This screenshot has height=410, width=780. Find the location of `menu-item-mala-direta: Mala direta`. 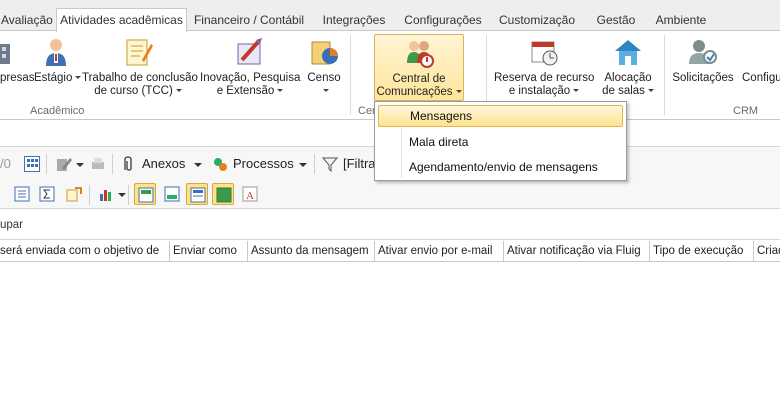

menu-item-mala-direta: Mala direta is located at coordinates (500, 142).